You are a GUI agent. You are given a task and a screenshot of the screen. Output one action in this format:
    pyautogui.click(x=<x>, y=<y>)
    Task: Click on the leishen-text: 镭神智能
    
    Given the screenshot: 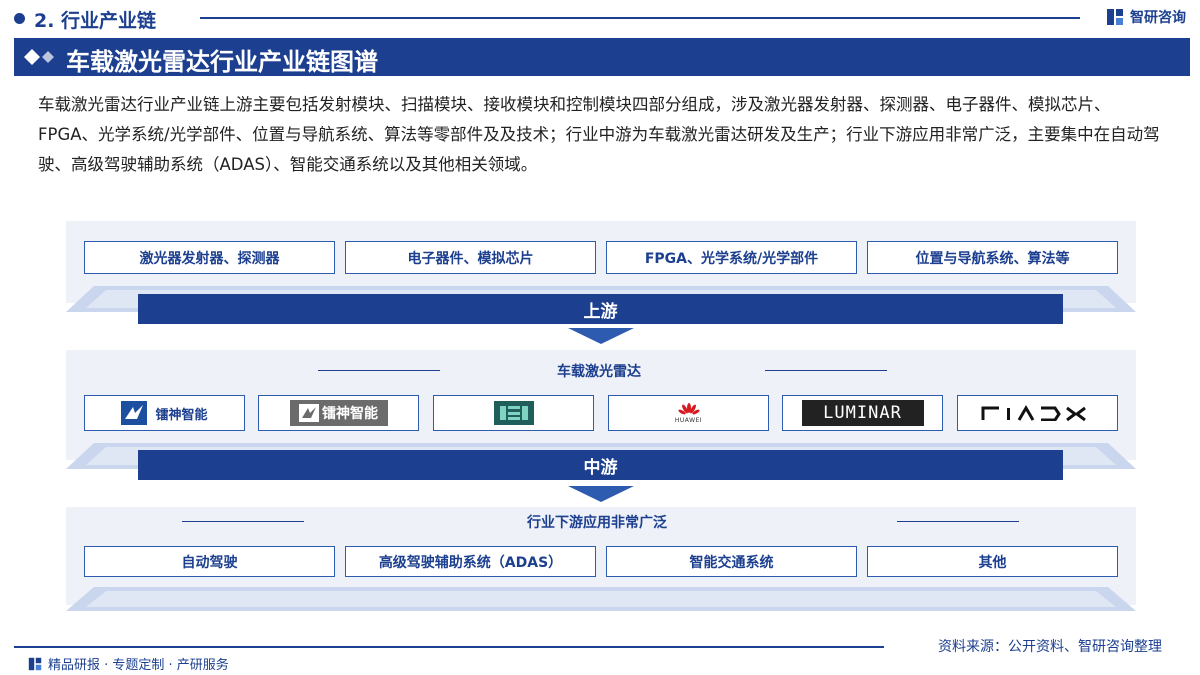 What is the action you would take?
    pyautogui.click(x=181, y=415)
    